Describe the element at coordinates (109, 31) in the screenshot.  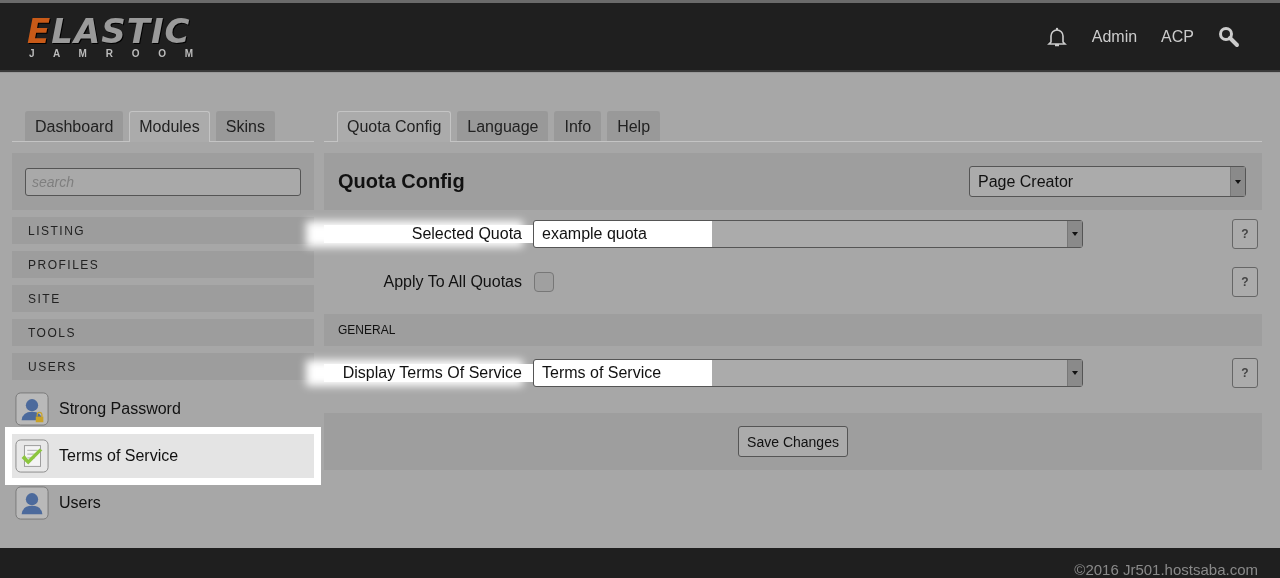
I see `logo-wordmark: ELASTIC` at that location.